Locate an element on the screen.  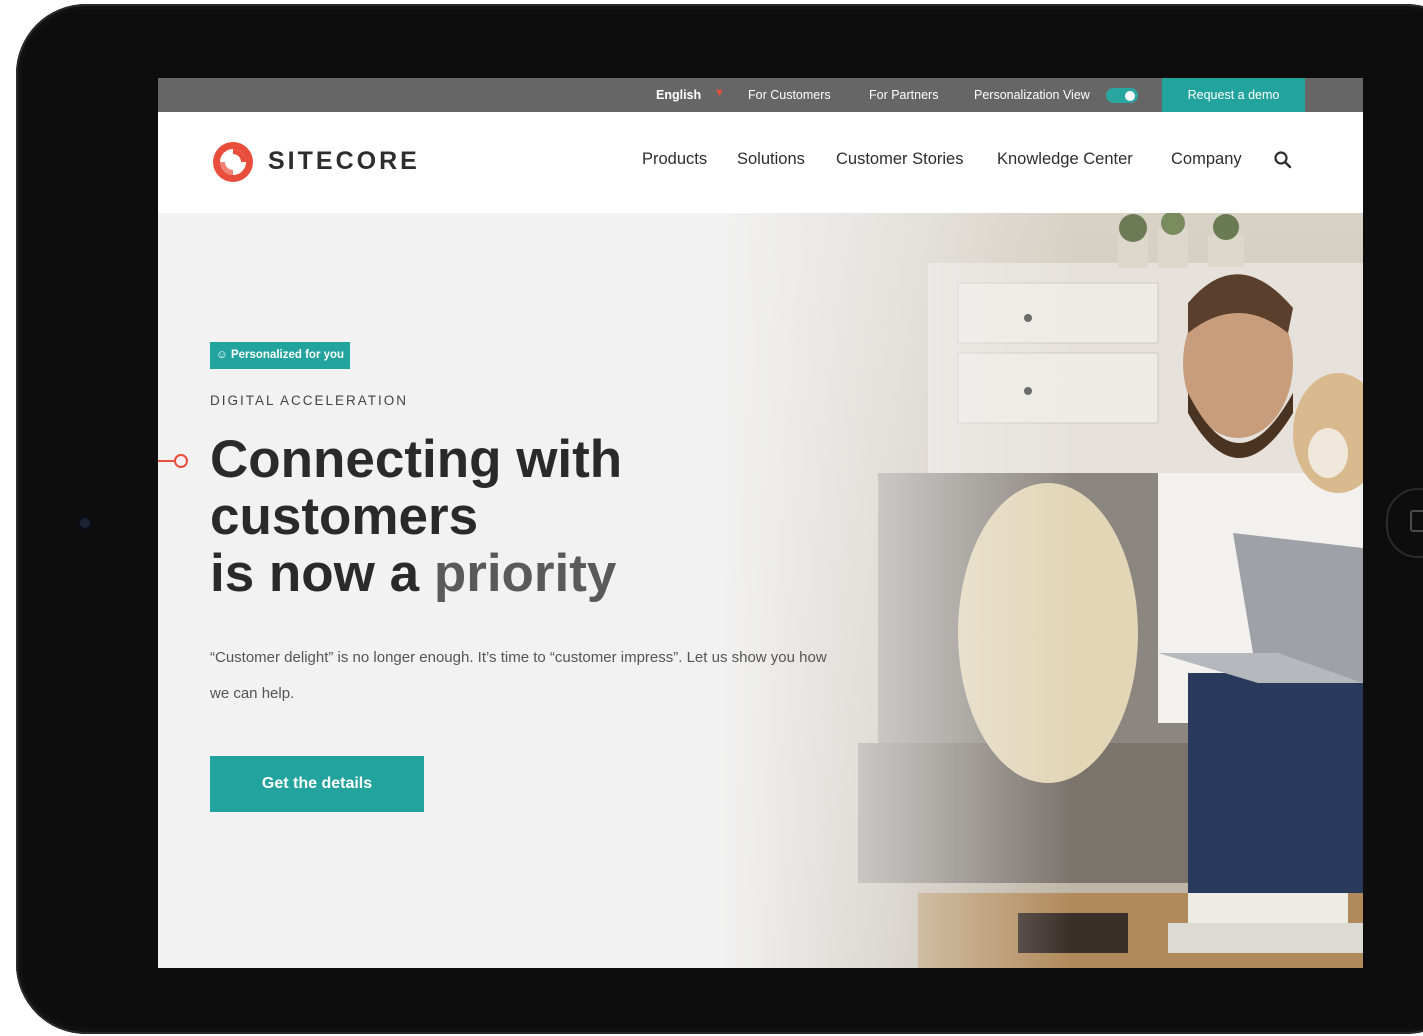
nav-products: Products is located at coordinates (674, 159).